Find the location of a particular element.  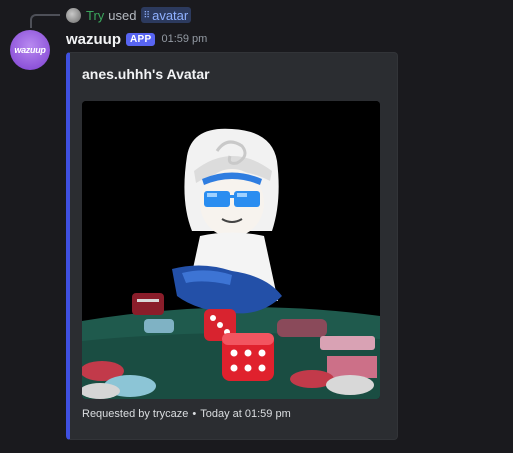

avatar-logo-text: wazuup is located at coordinates (30, 50).